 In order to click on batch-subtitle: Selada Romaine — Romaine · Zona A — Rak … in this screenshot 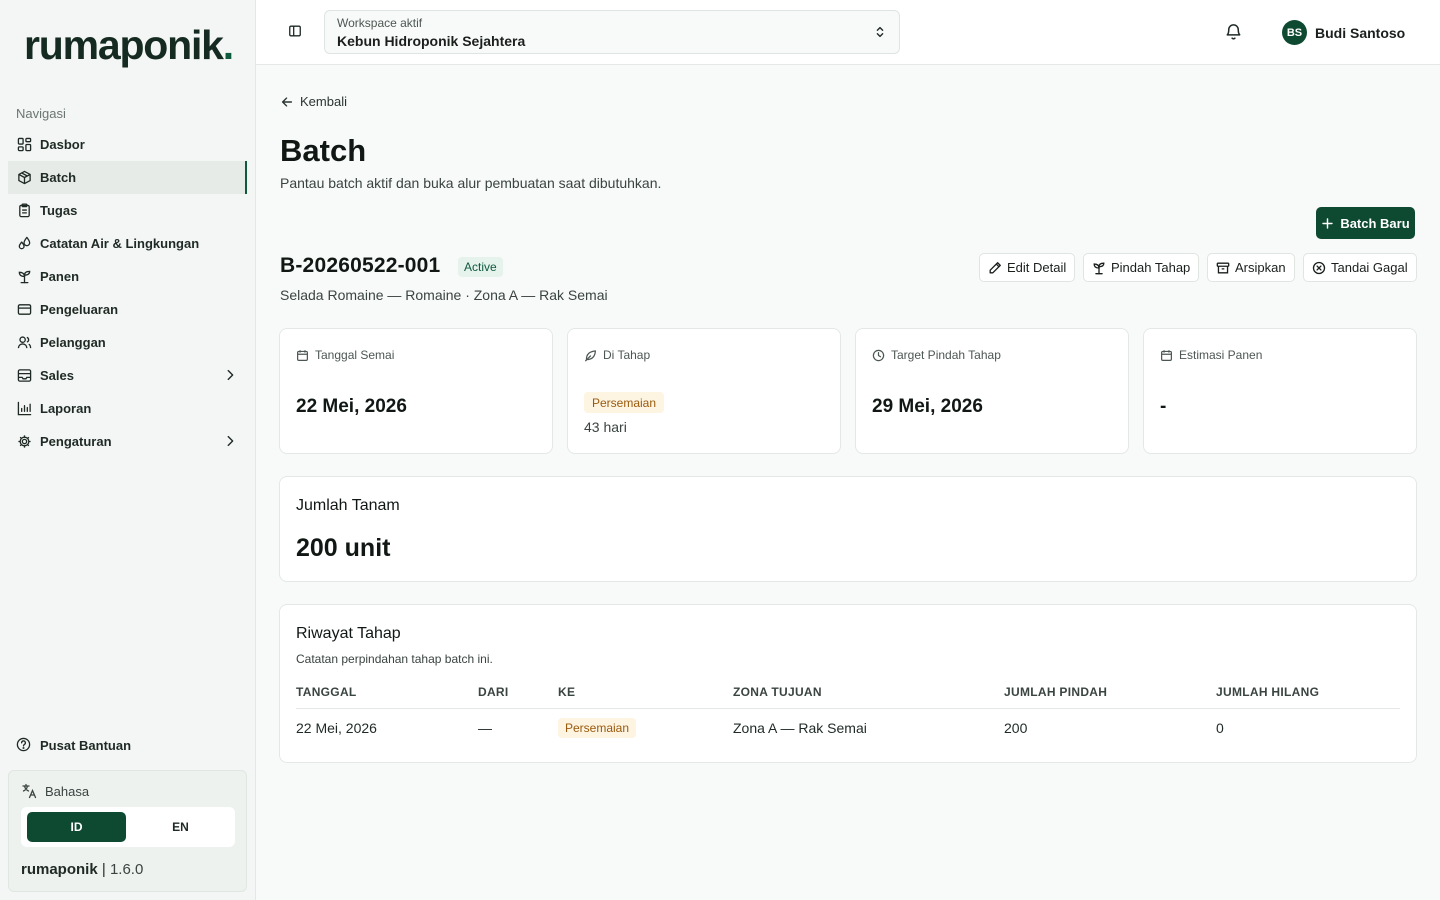, I will do `click(444, 295)`.